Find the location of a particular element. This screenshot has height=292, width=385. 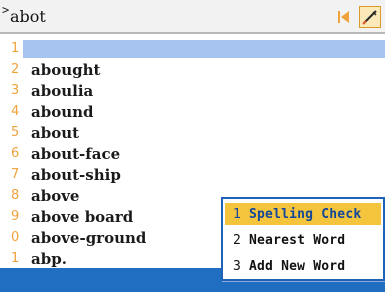

search-bar: > abot is located at coordinates (192, 17).